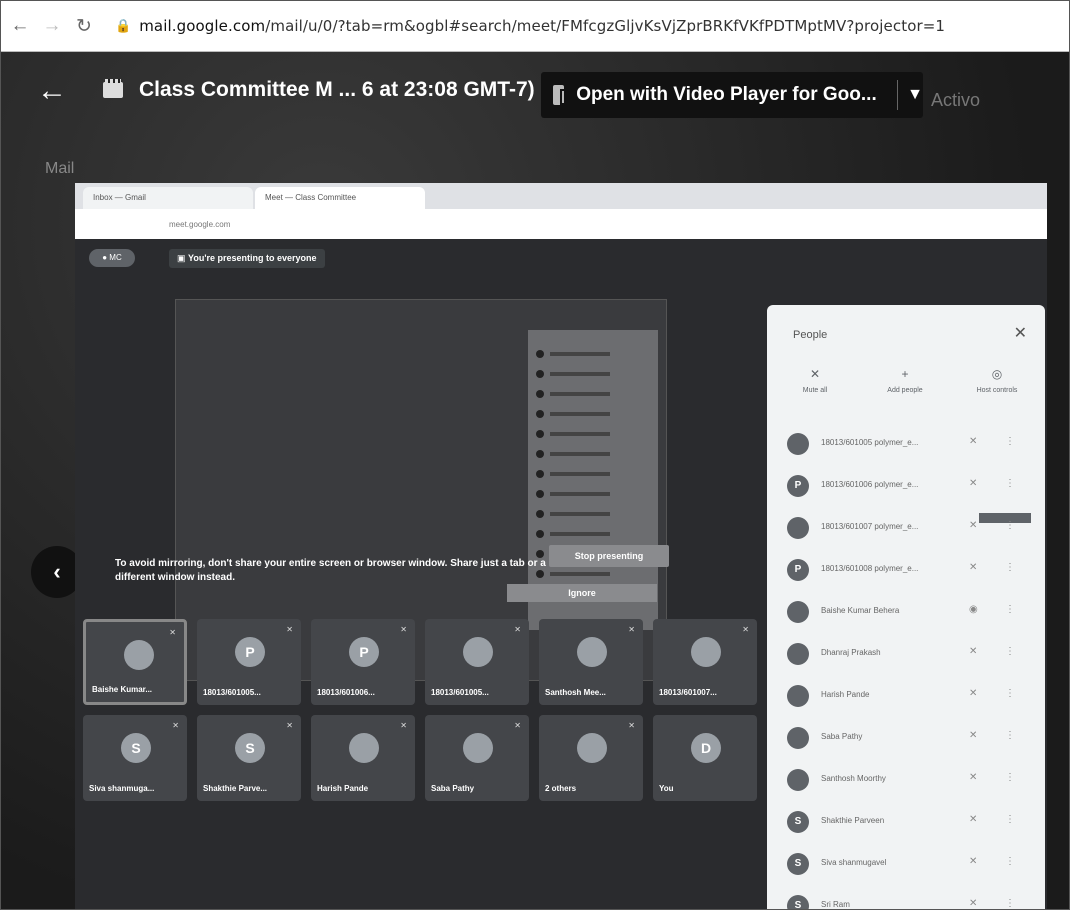 Image resolution: width=1070 pixels, height=910 pixels. Describe the element at coordinates (905, 380) in the screenshot. I see `add-people-button: + Add people` at that location.